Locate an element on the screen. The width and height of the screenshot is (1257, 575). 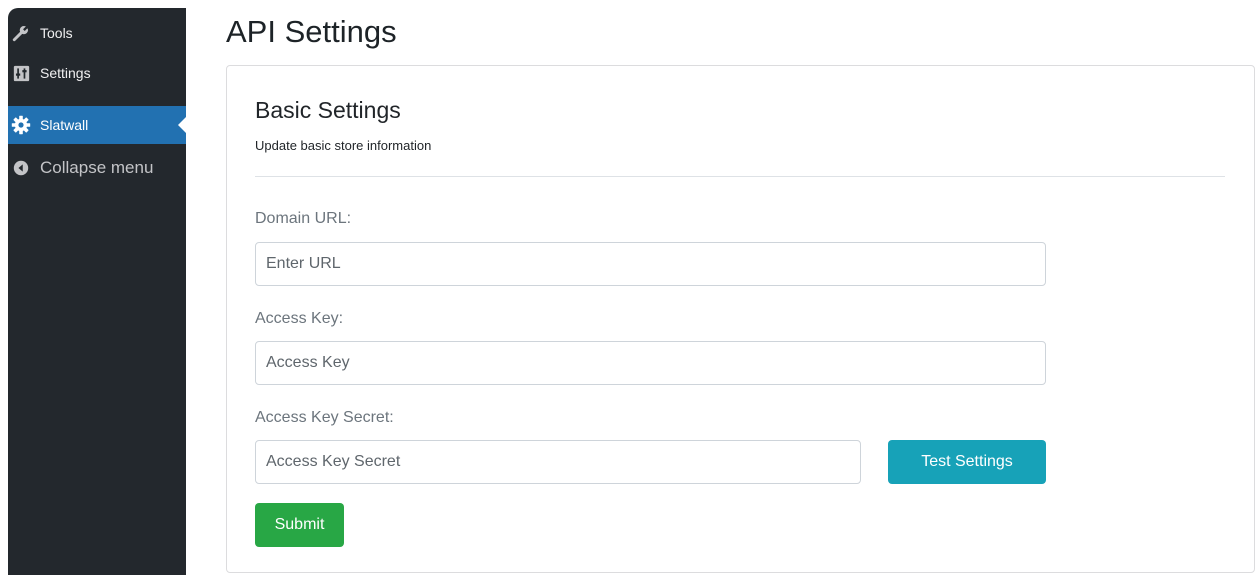
access-key-label: Access Key: is located at coordinates (299, 318).